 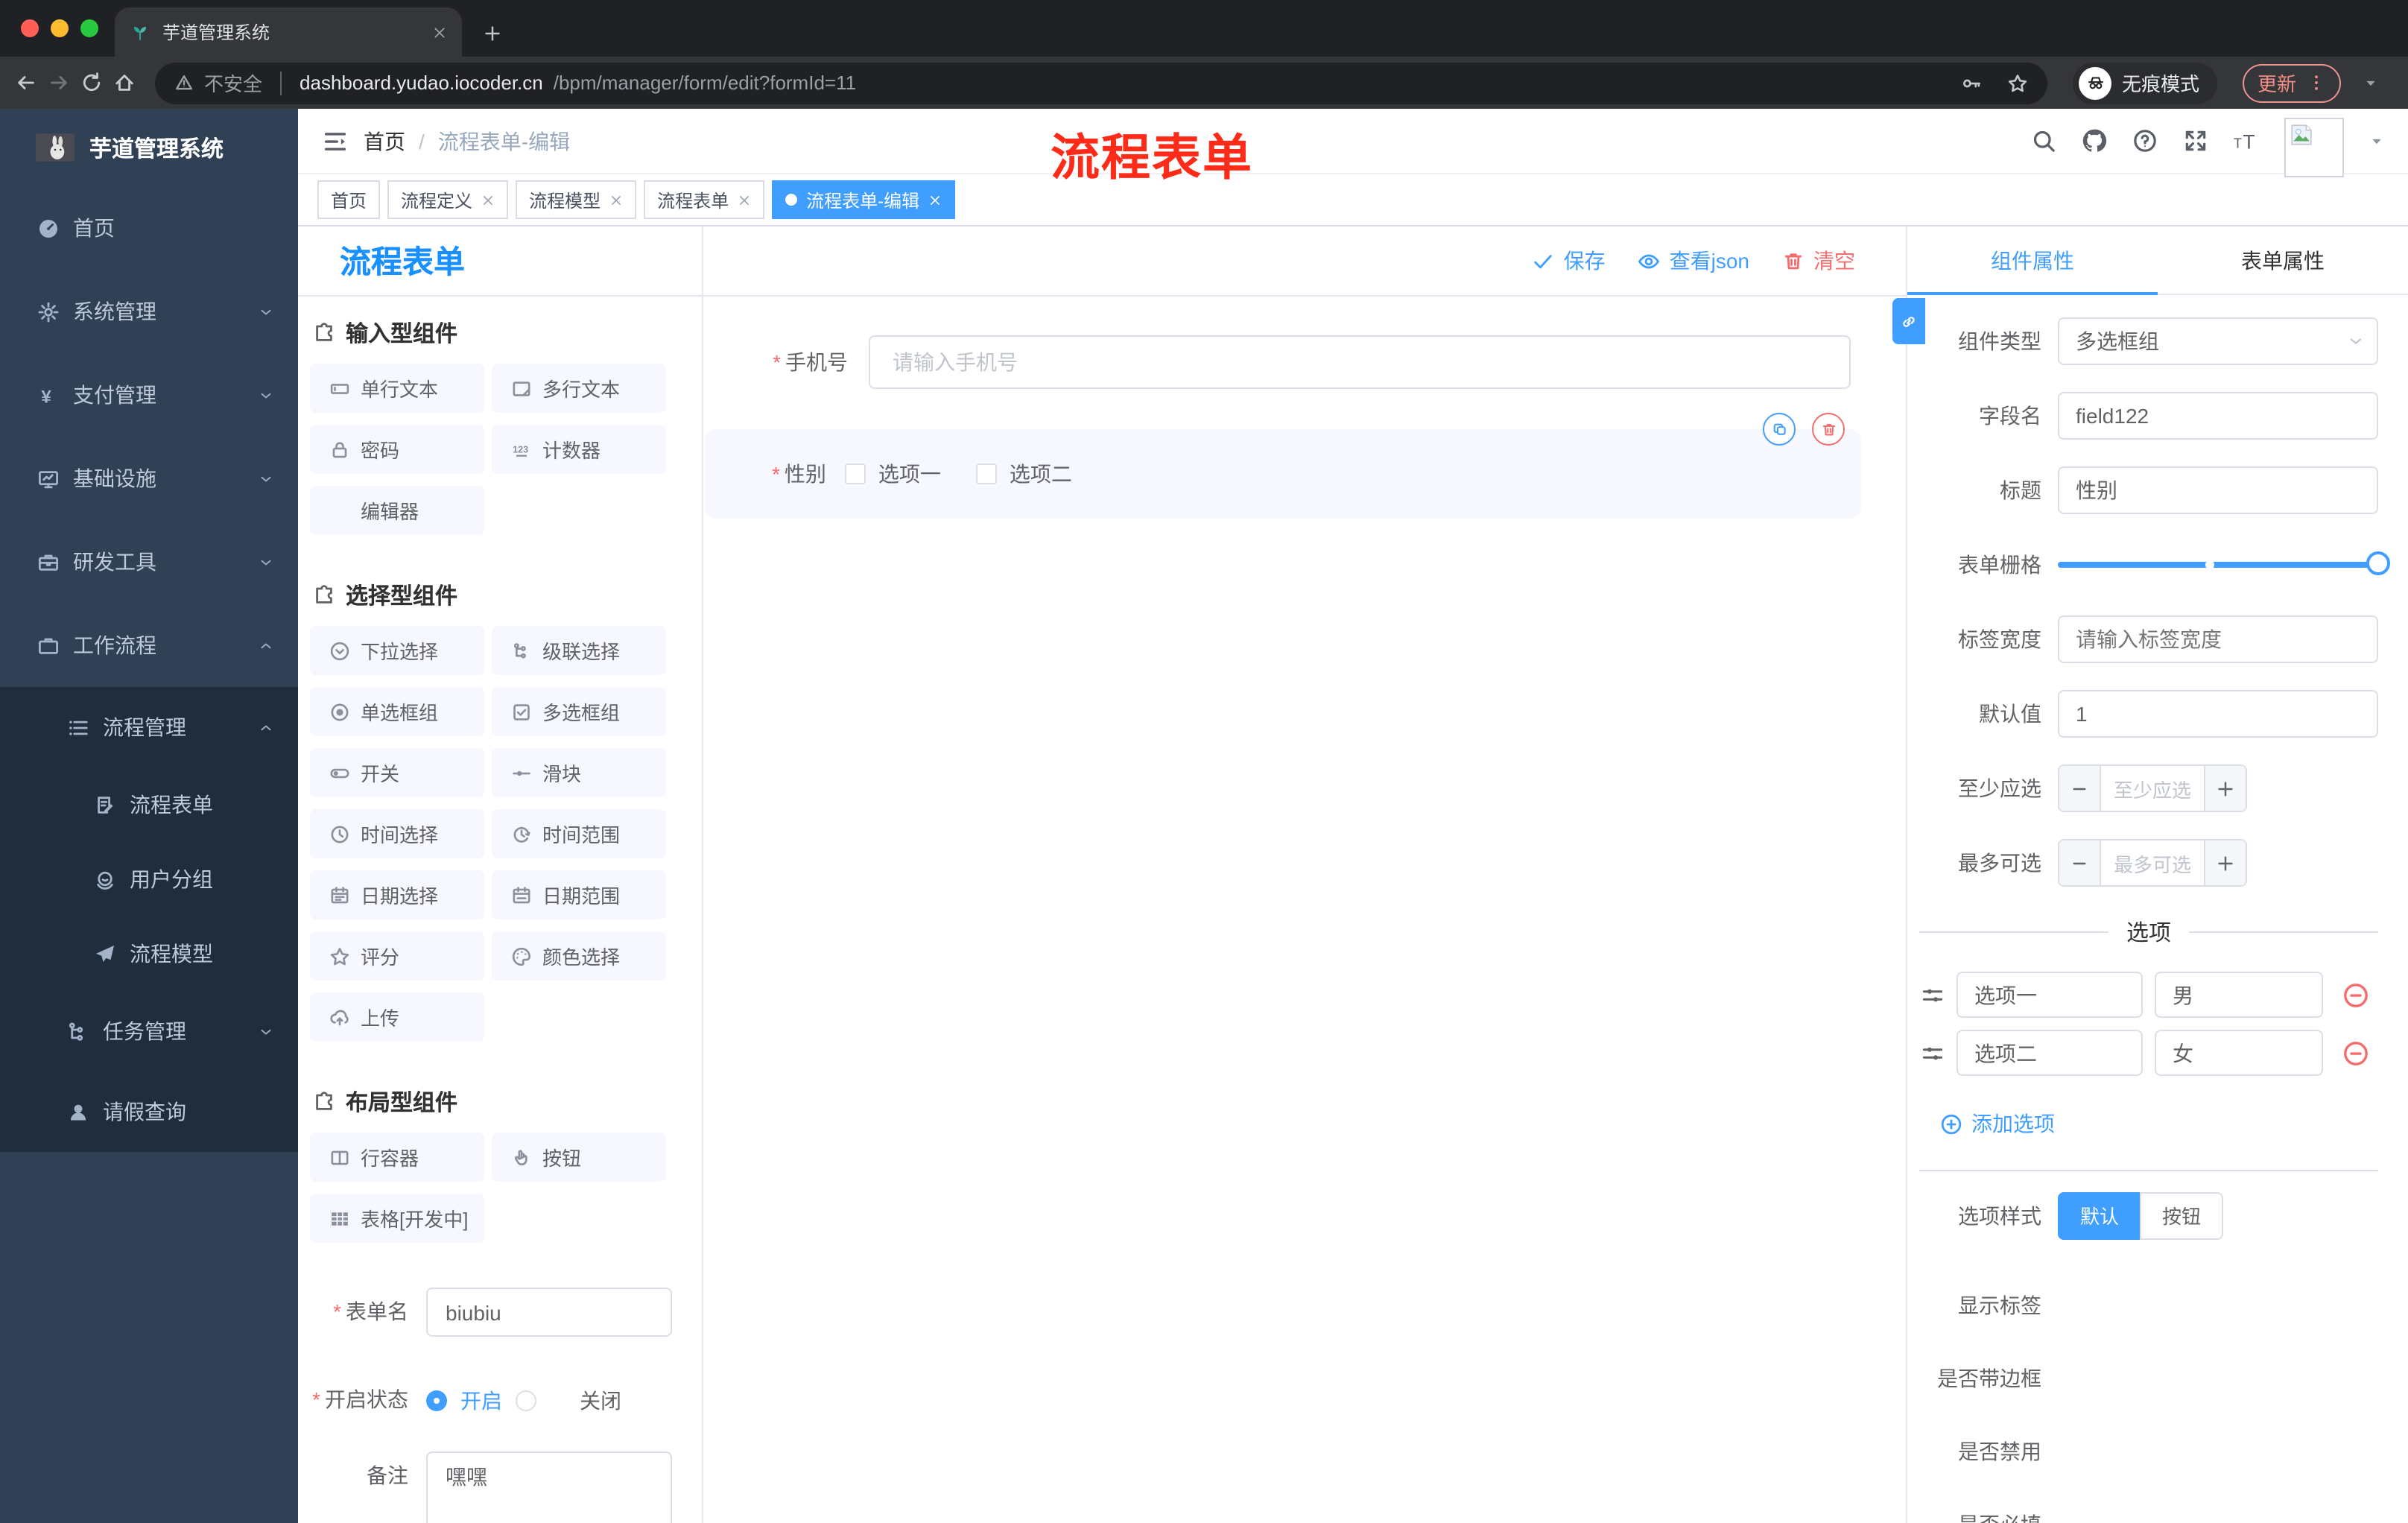 What do you see at coordinates (149, 954) in the screenshot?
I see `sidebar-item-流程模型: 流程模型` at bounding box center [149, 954].